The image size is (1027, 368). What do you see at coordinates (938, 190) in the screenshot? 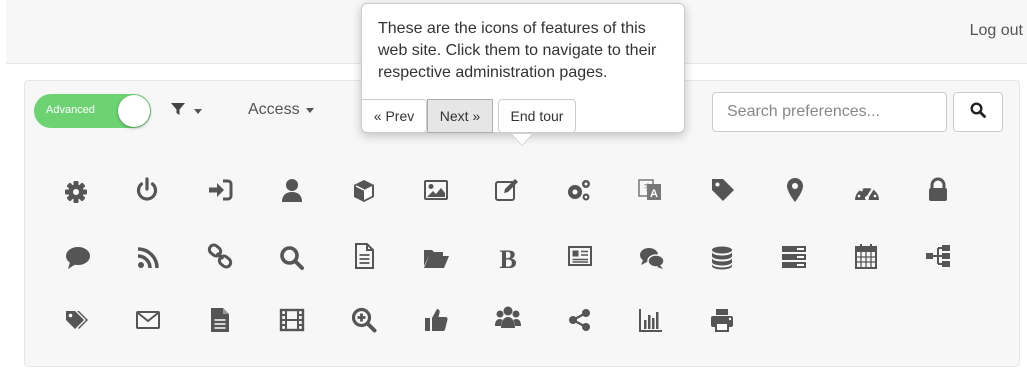
I see `lock-icon` at bounding box center [938, 190].